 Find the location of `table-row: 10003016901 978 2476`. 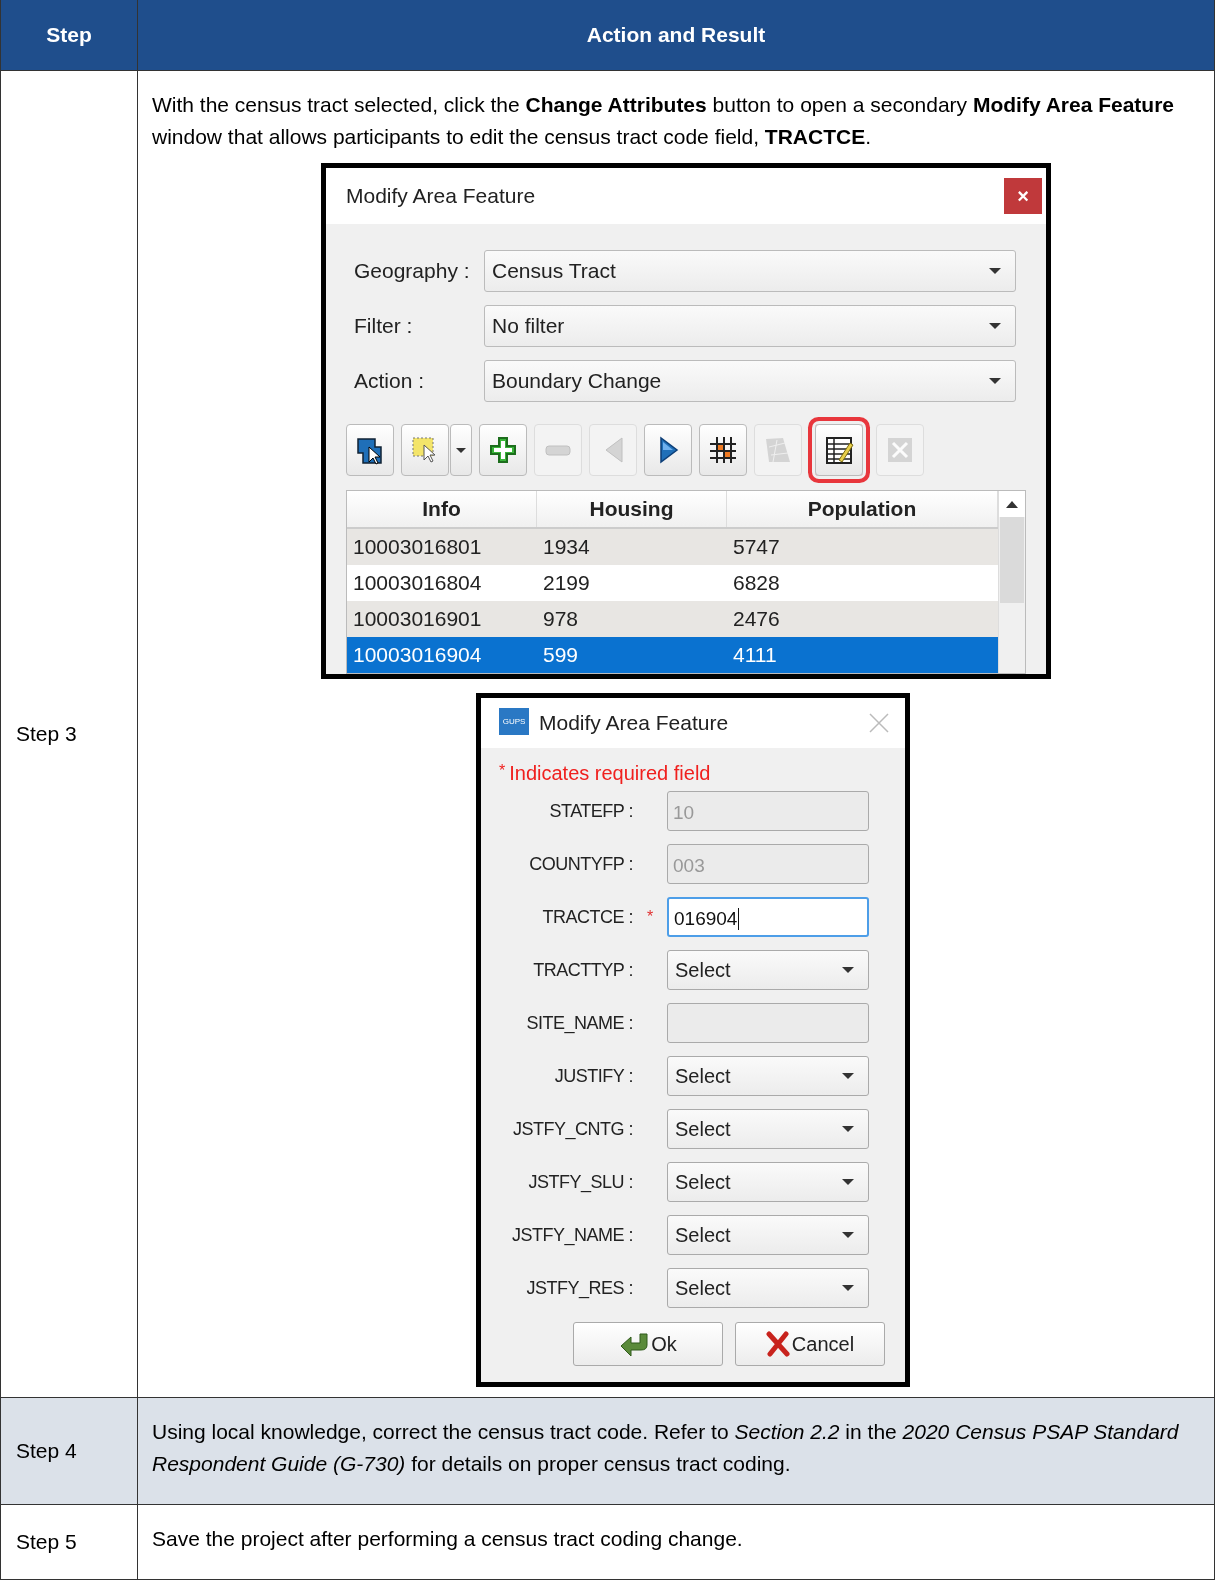

table-row: 10003016901 978 2476 is located at coordinates (672, 619).